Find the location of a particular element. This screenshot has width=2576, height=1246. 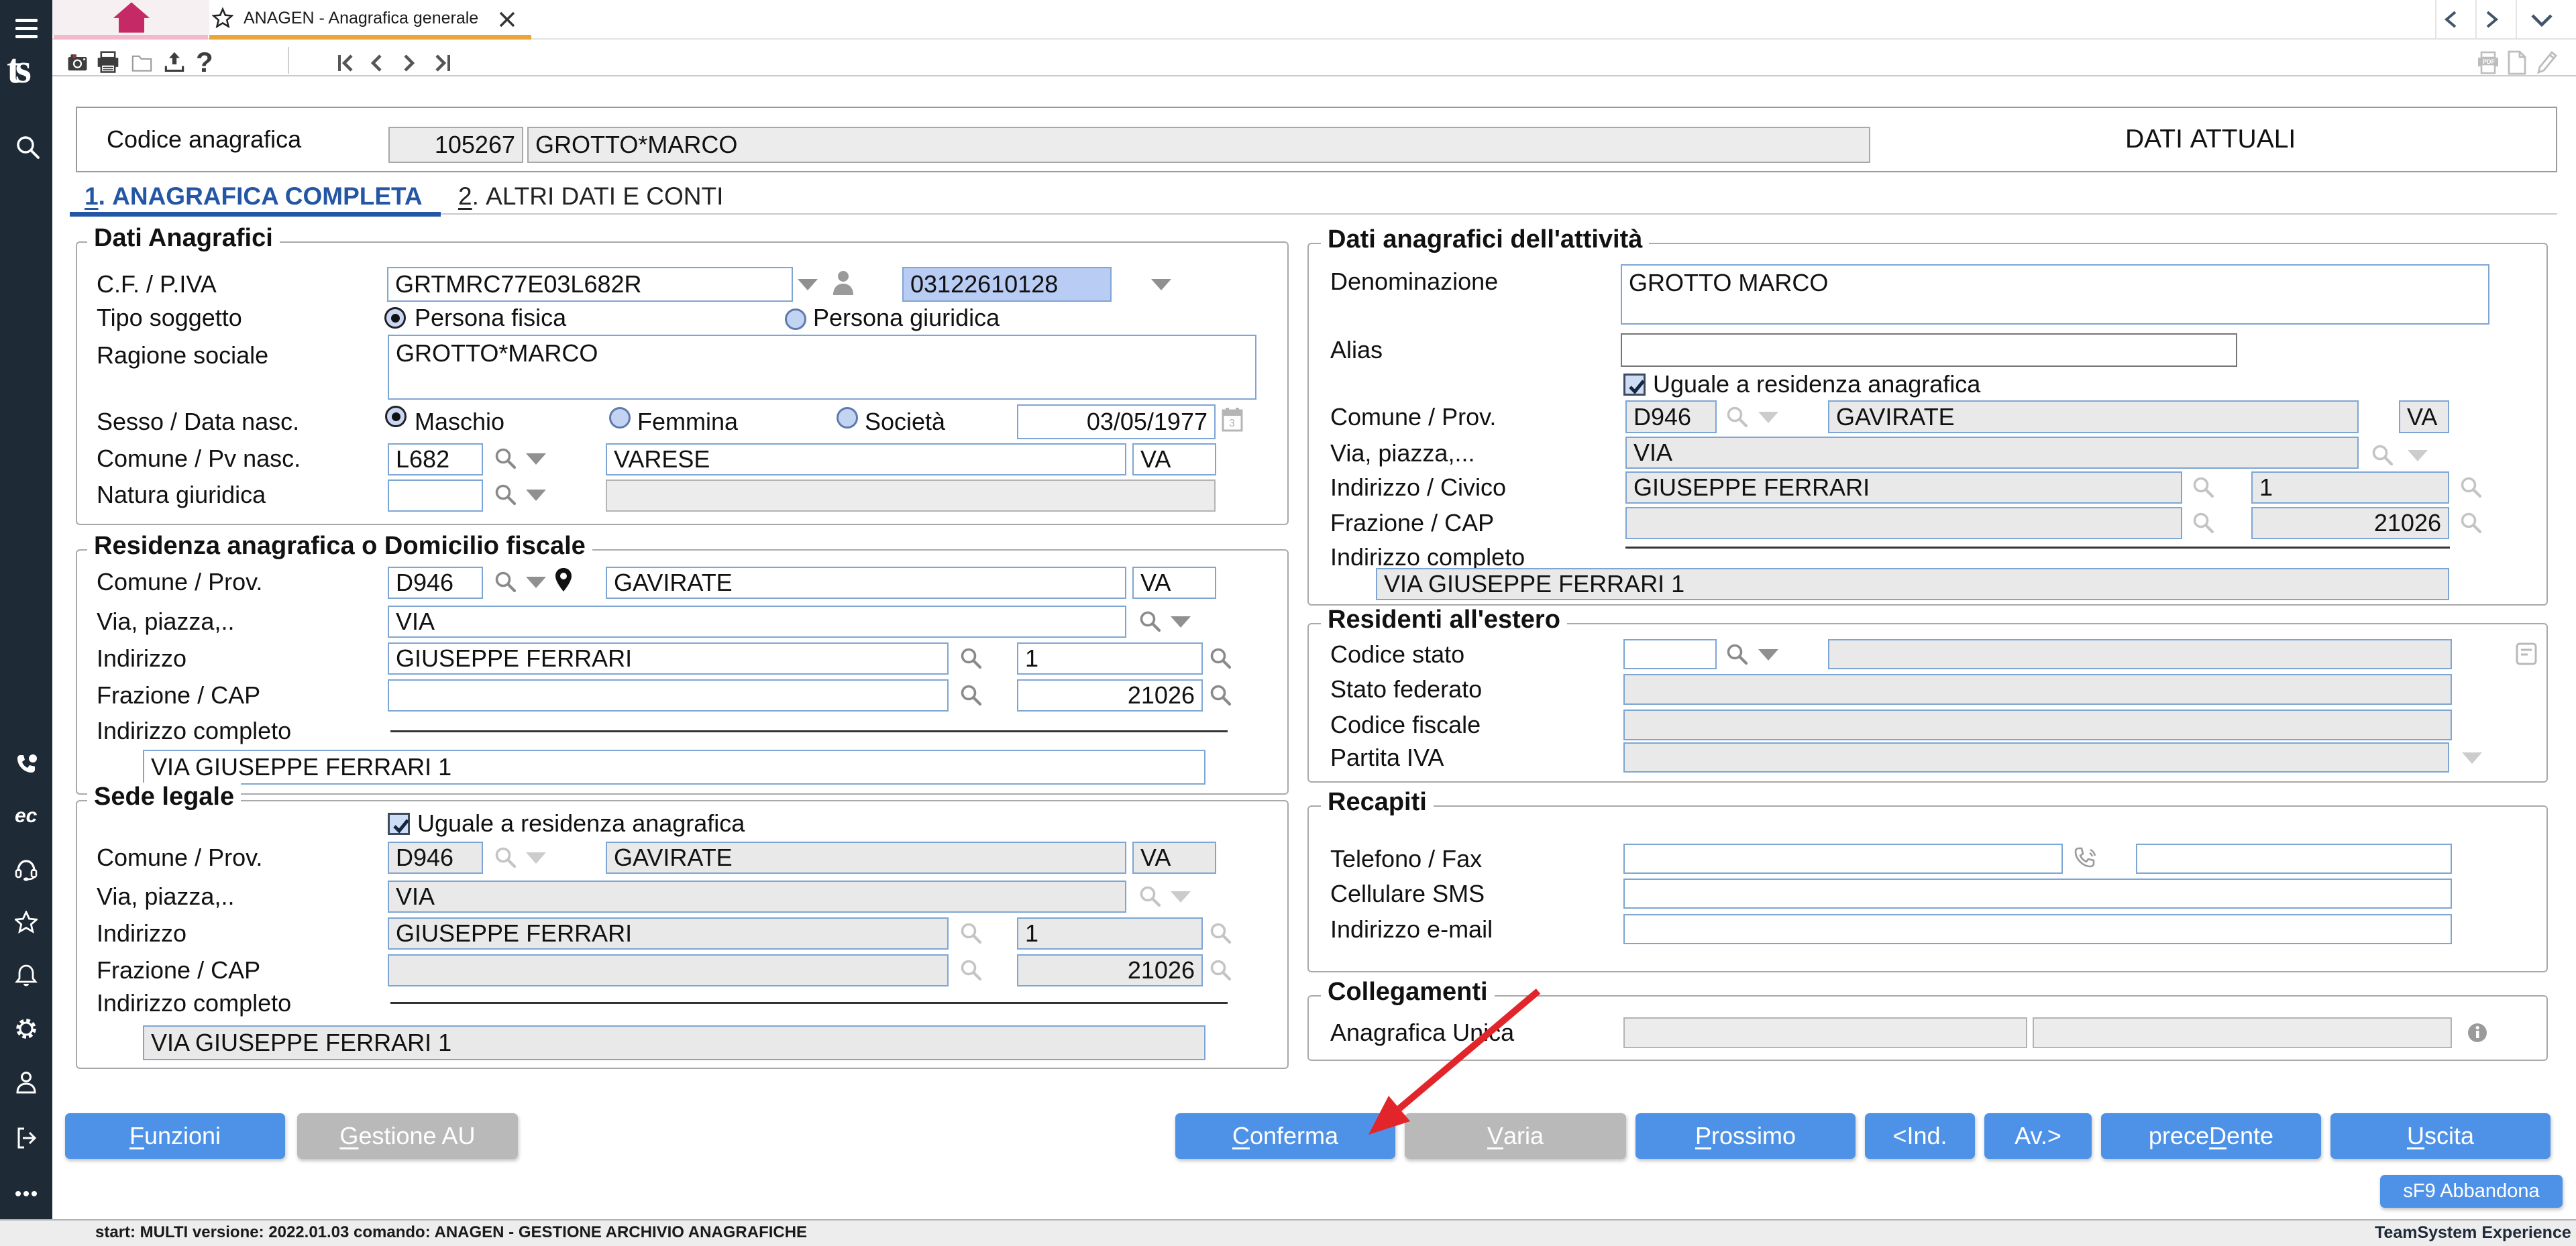

svg-text: PDF is located at coordinates (2489, 61).